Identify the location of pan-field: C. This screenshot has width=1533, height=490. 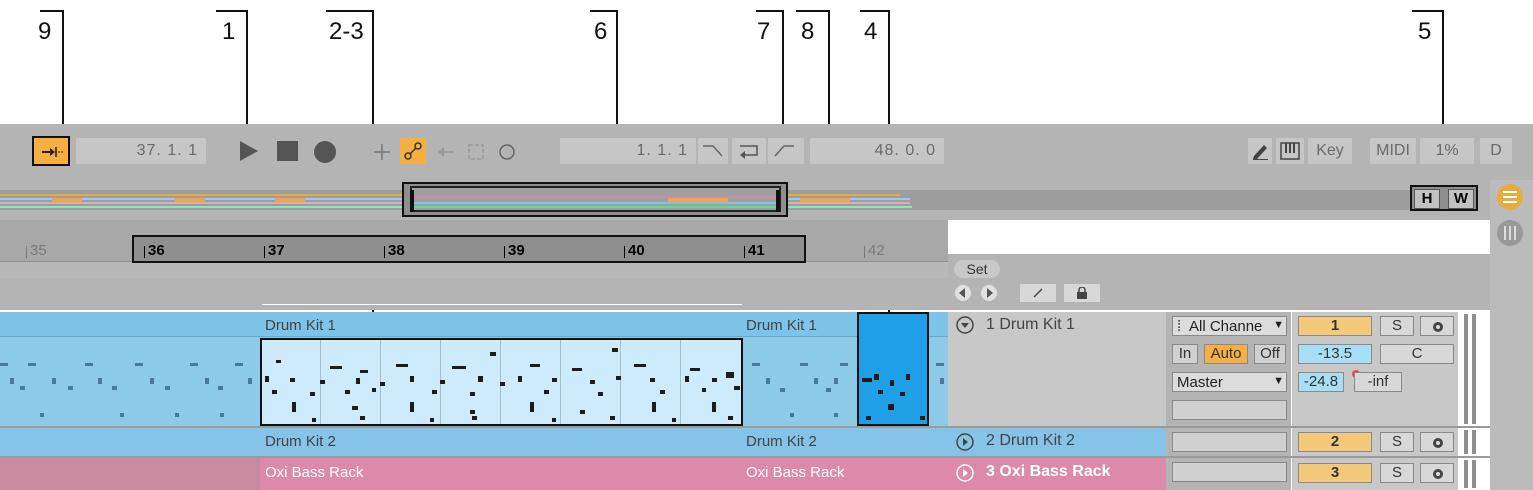
(1417, 354).